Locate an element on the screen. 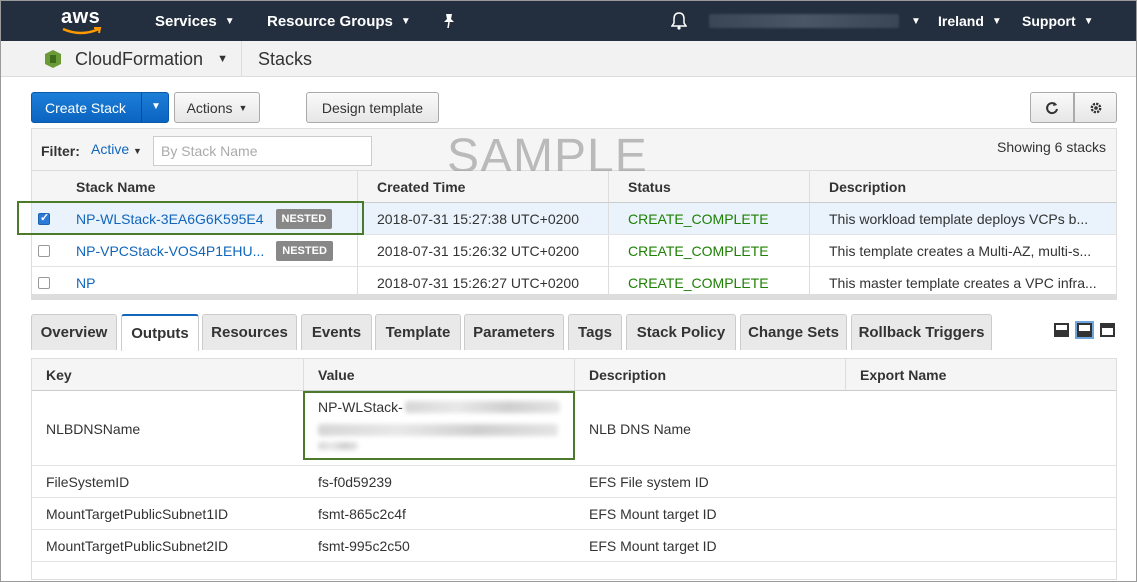  tab-overview: Overview is located at coordinates (74, 332).